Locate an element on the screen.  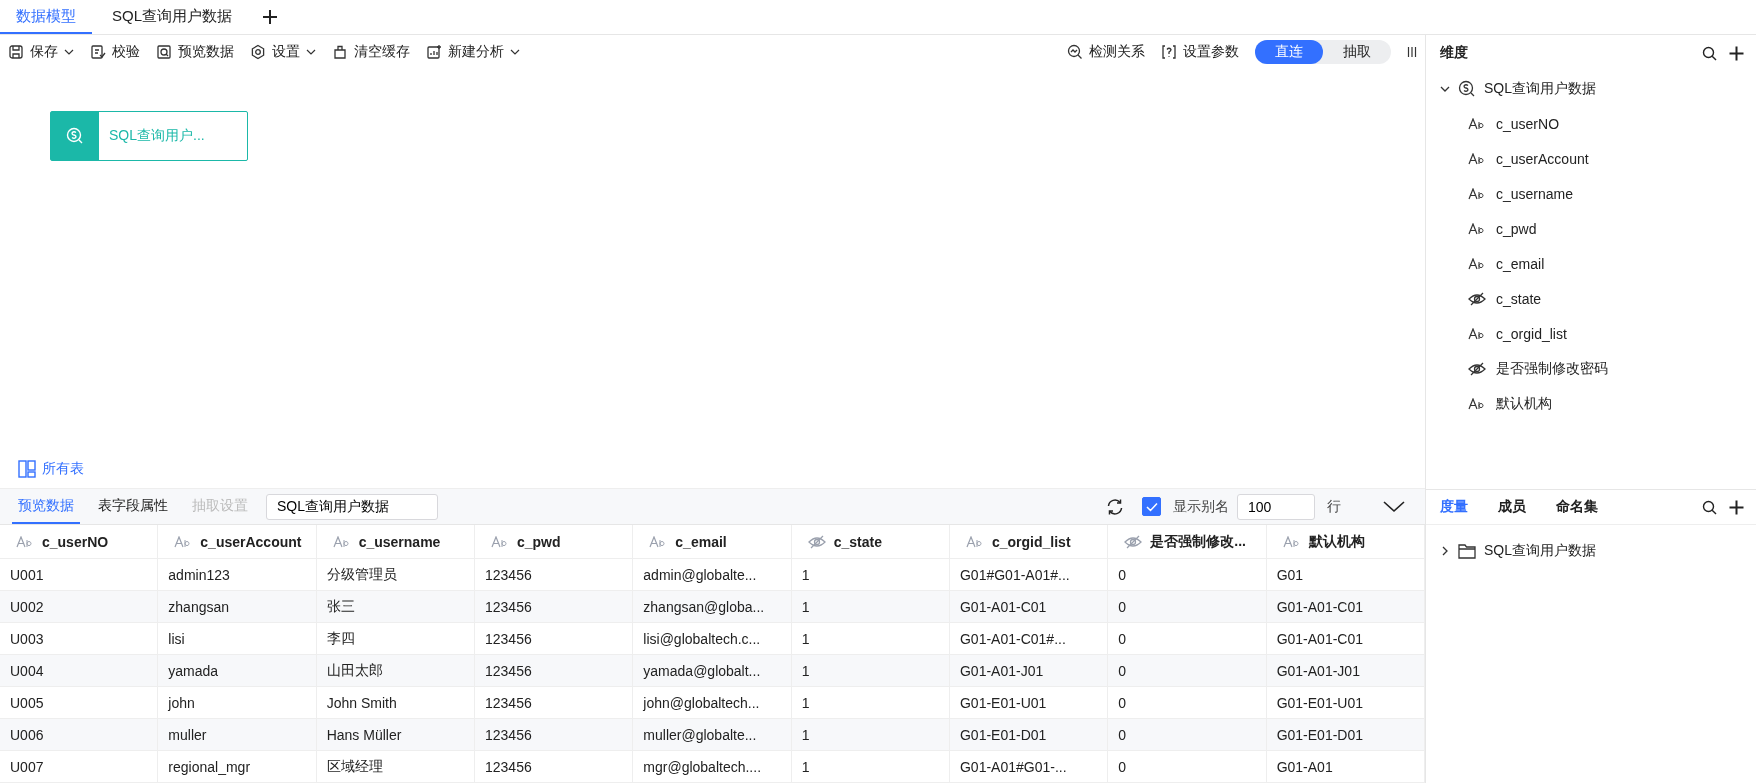
column-header: 默认机构 is located at coordinates (1345, 541).